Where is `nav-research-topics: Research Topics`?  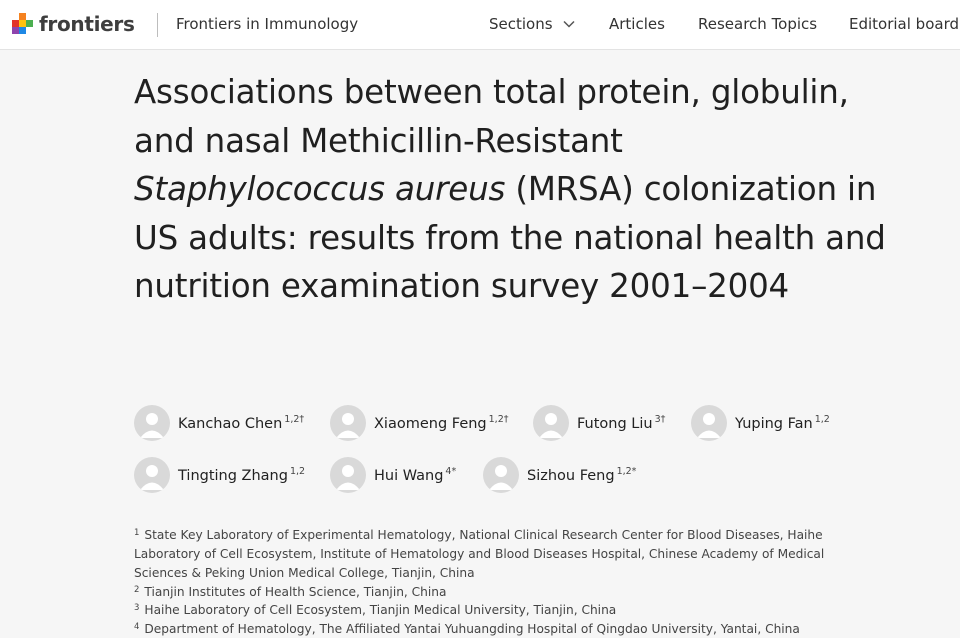 nav-research-topics: Research Topics is located at coordinates (757, 24).